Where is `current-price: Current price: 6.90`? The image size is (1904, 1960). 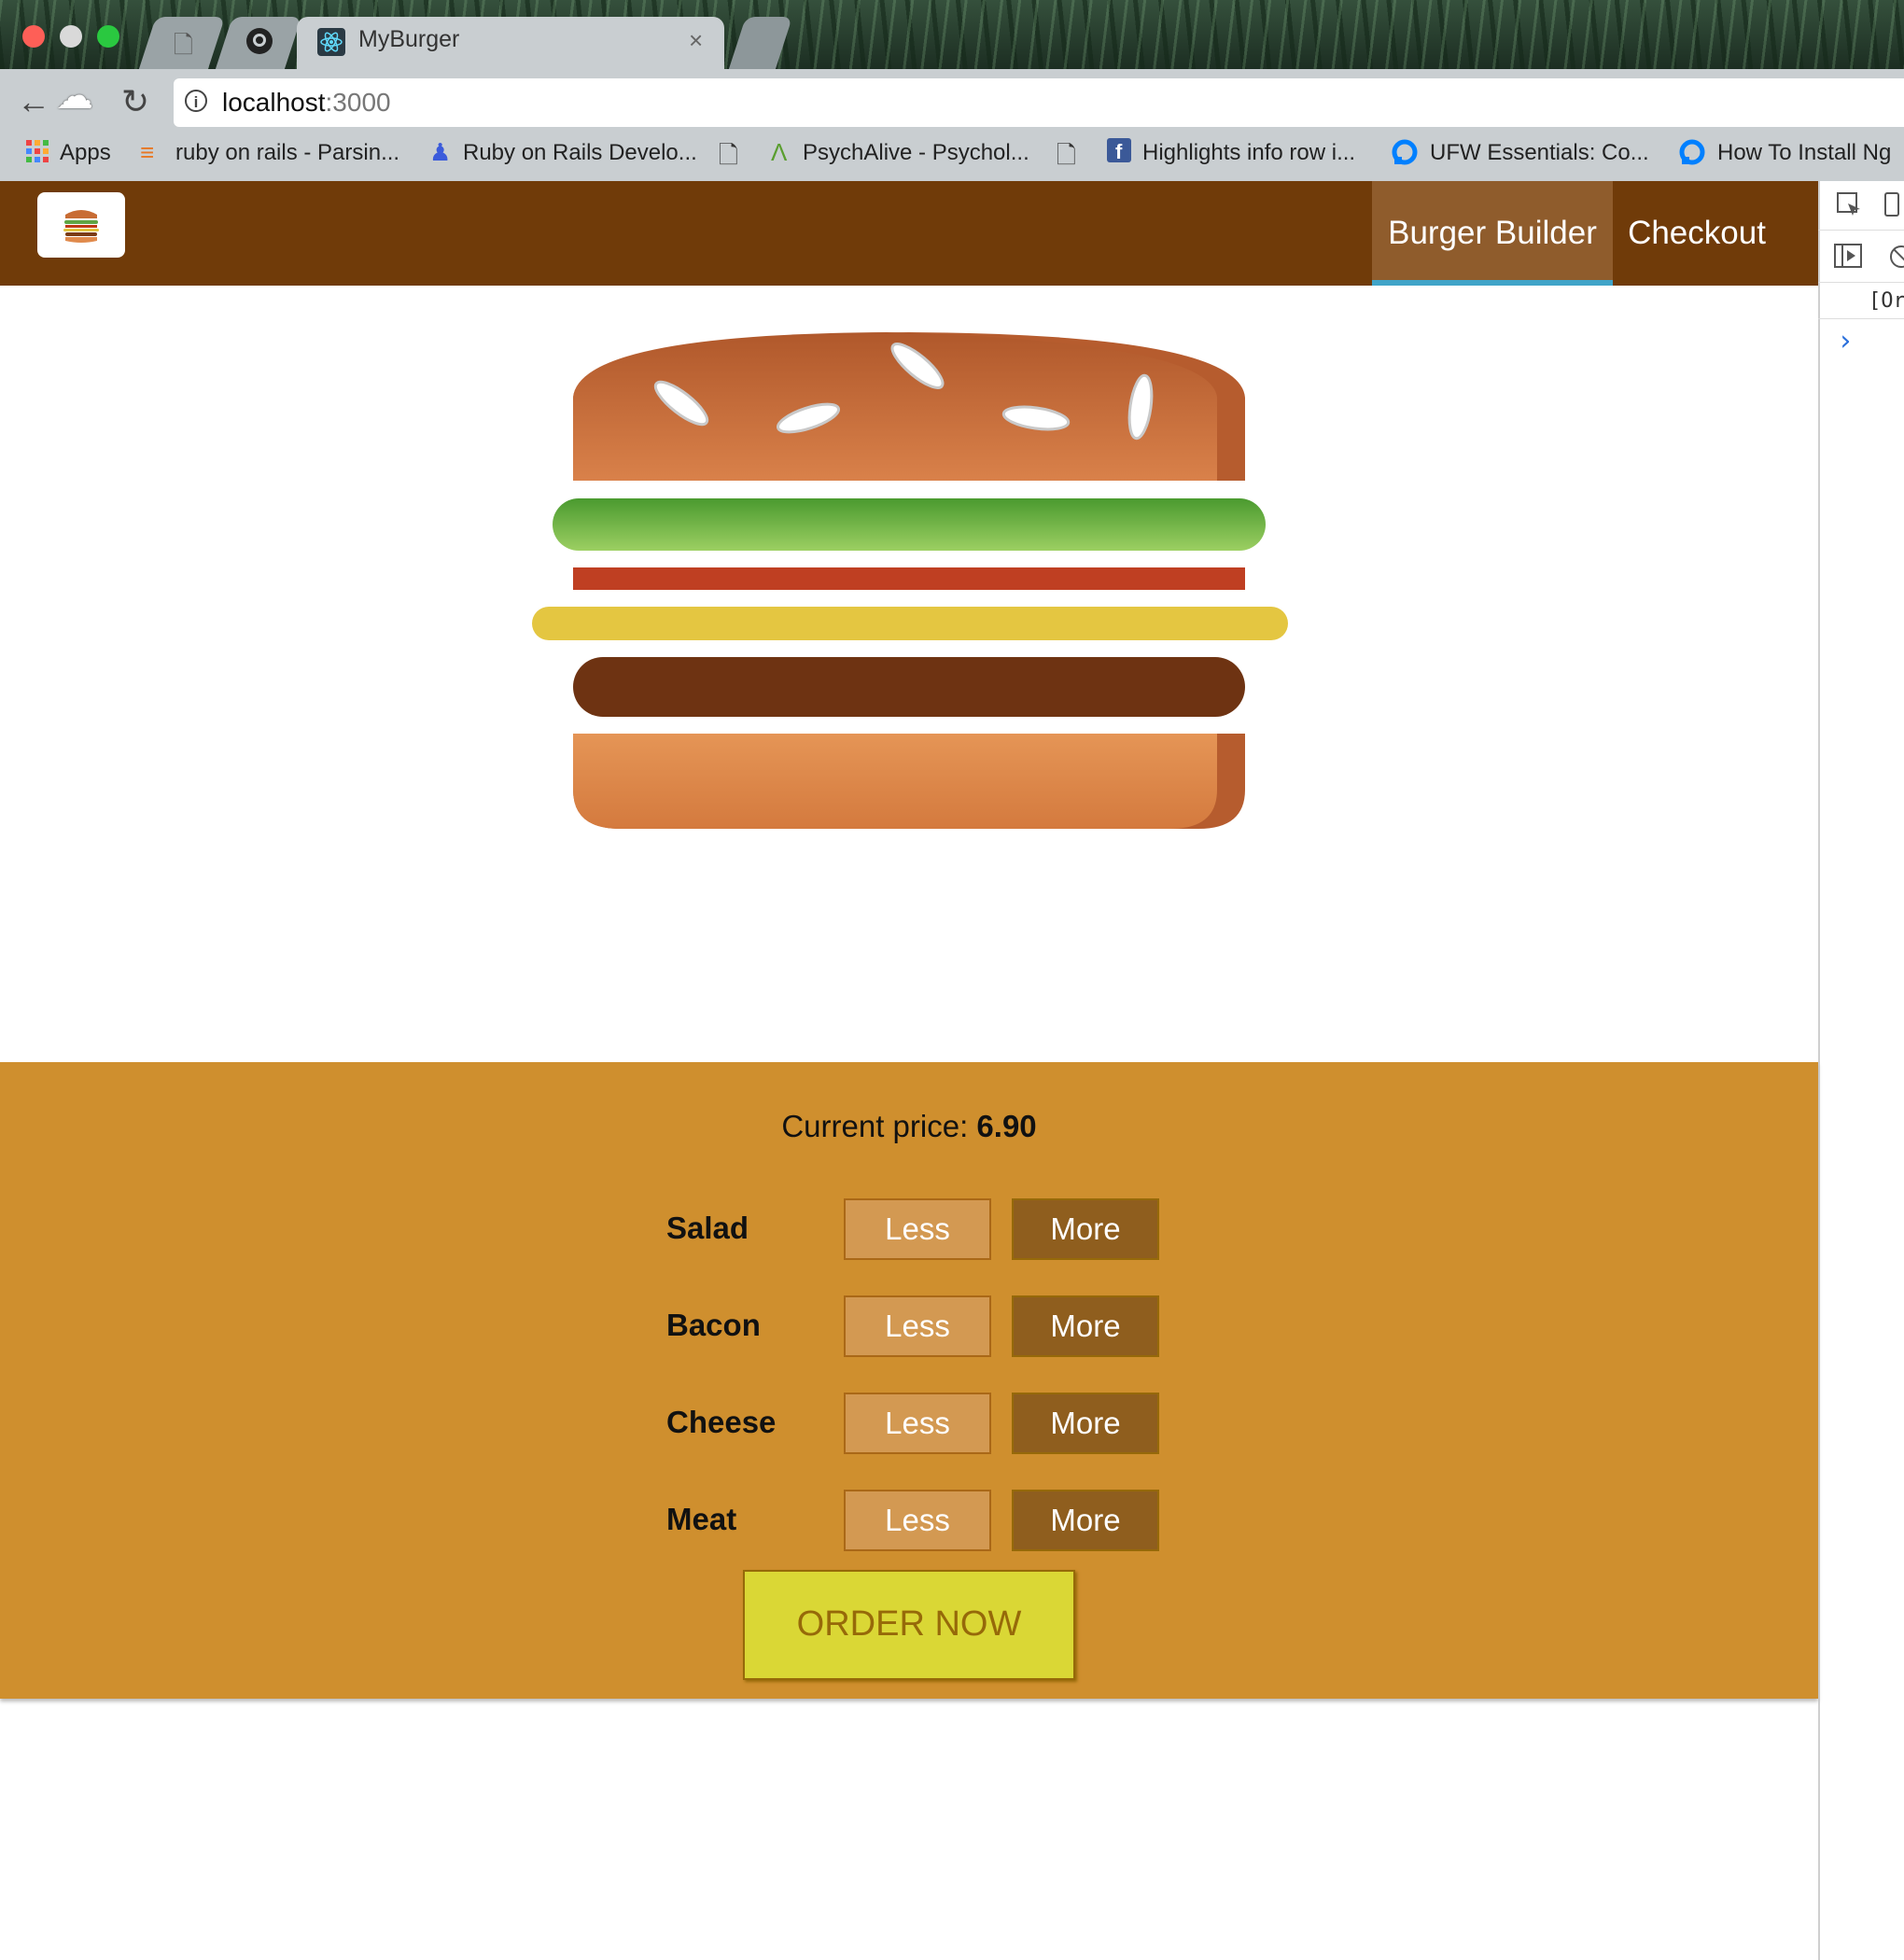
current-price: Current price: 6.90 is located at coordinates (909, 1126).